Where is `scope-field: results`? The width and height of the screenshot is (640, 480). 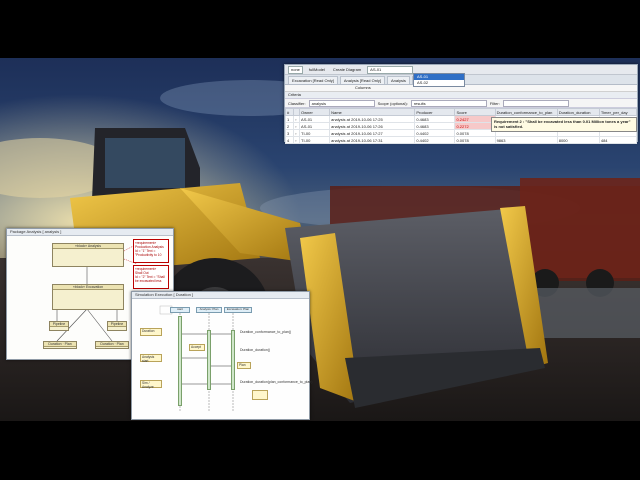
scope-field: results is located at coordinates (448, 103).